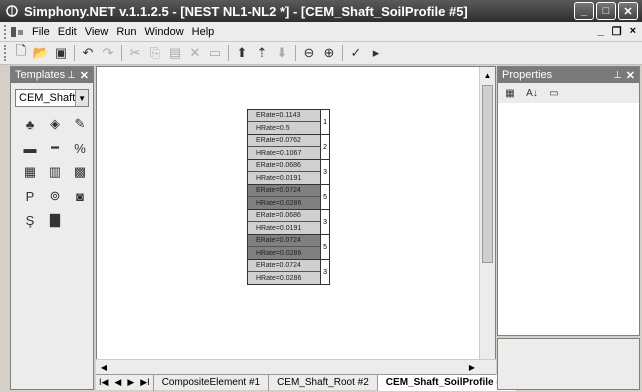 The height and width of the screenshot is (392, 642). Describe the element at coordinates (446, 382) in the screenshot. I see `tab-shaft-soilprofile: CEM_Shaft_SoilProfile #5` at that location.